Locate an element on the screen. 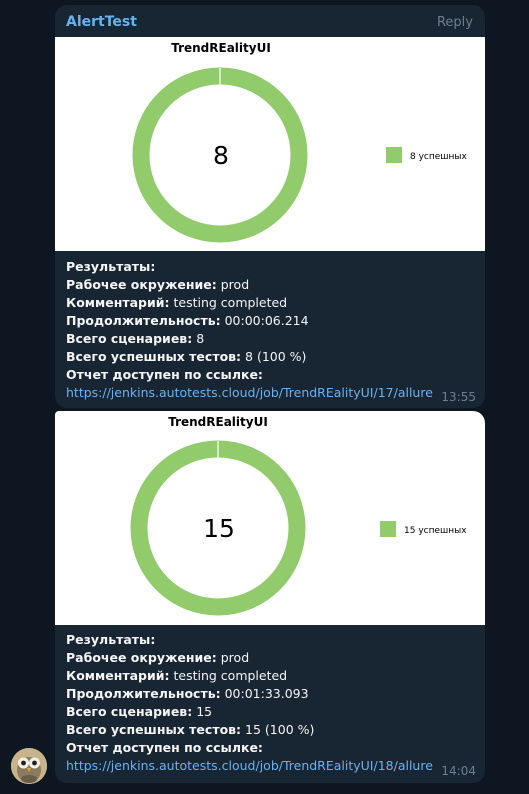  sender-name: AlertTest is located at coordinates (101, 22).